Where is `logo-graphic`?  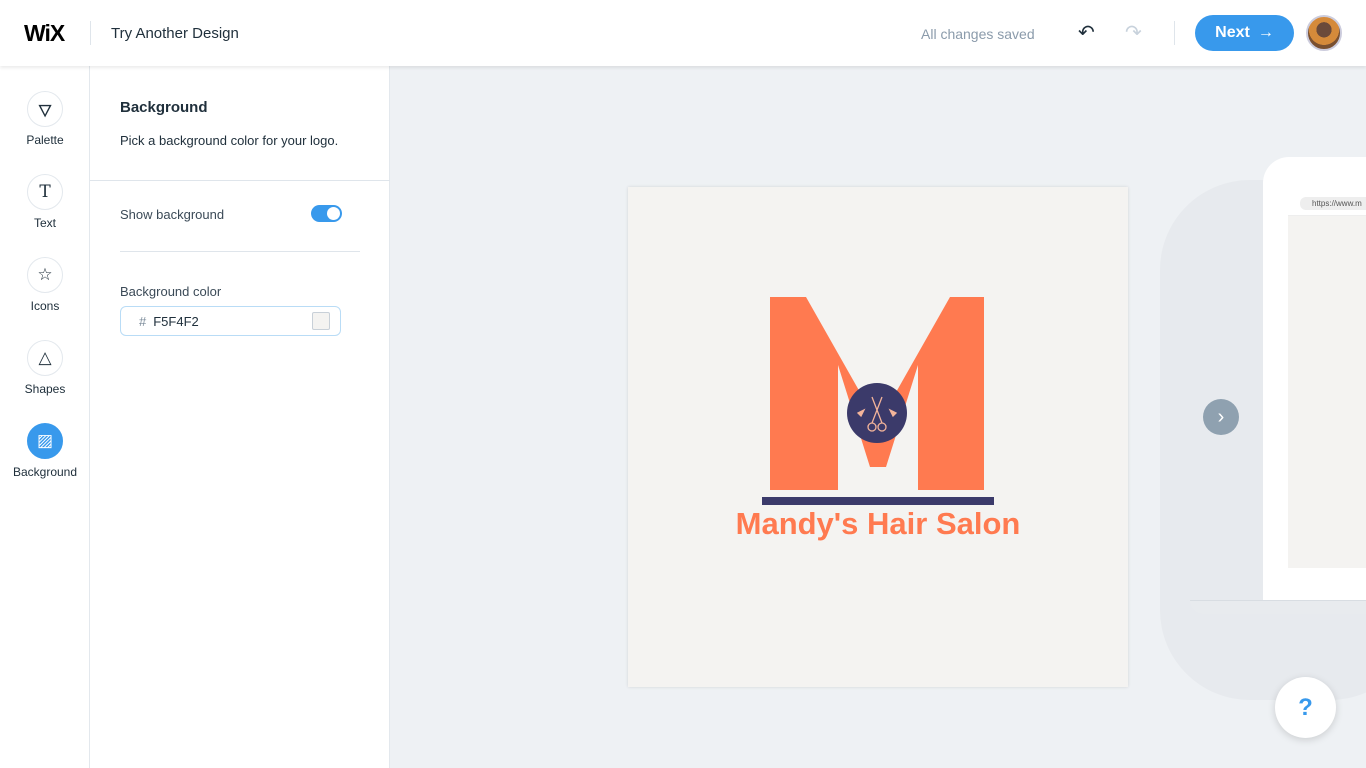
logo-graphic is located at coordinates (878, 401).